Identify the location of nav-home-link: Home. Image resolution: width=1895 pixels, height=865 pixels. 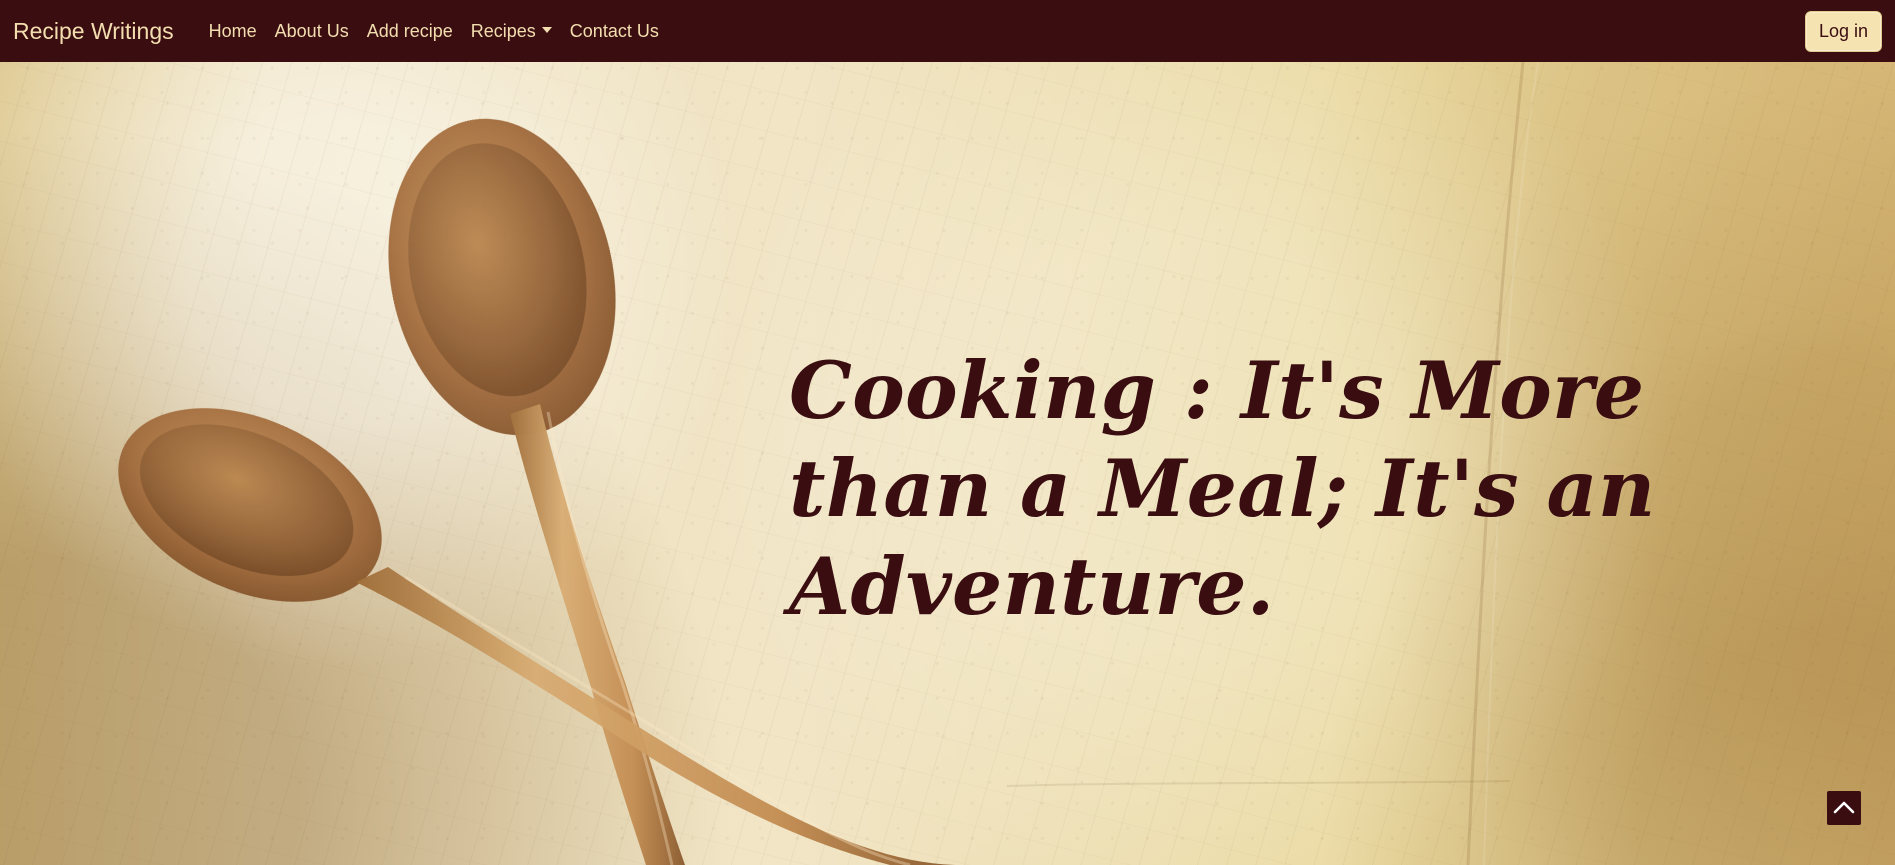
(233, 31).